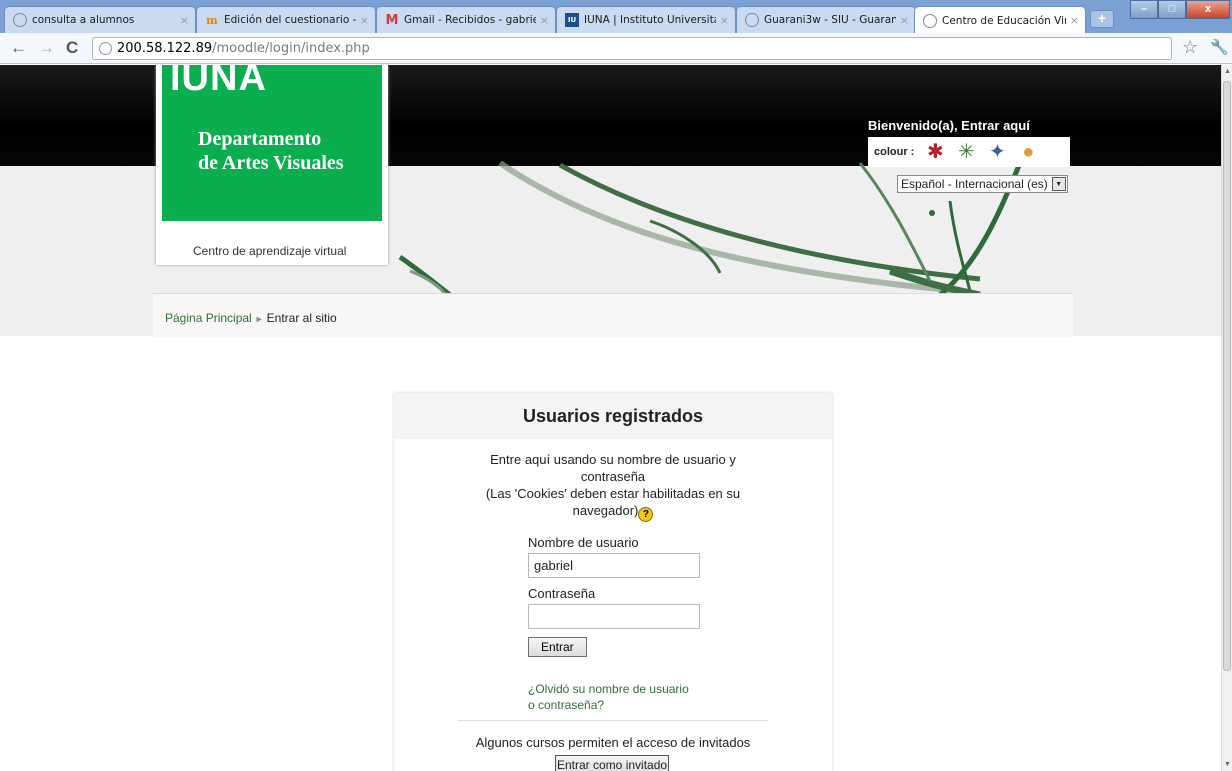  I want to click on tab-title: consulta a alumnos, so click(83, 20).